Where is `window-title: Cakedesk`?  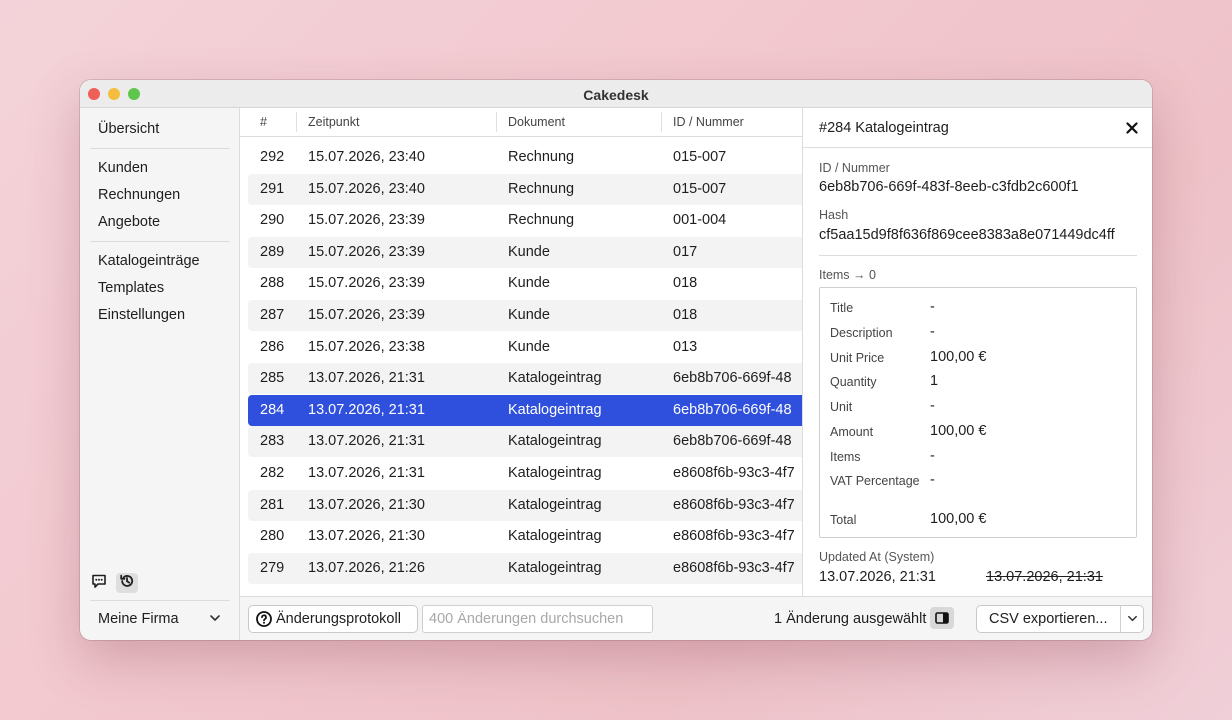 window-title: Cakedesk is located at coordinates (616, 95).